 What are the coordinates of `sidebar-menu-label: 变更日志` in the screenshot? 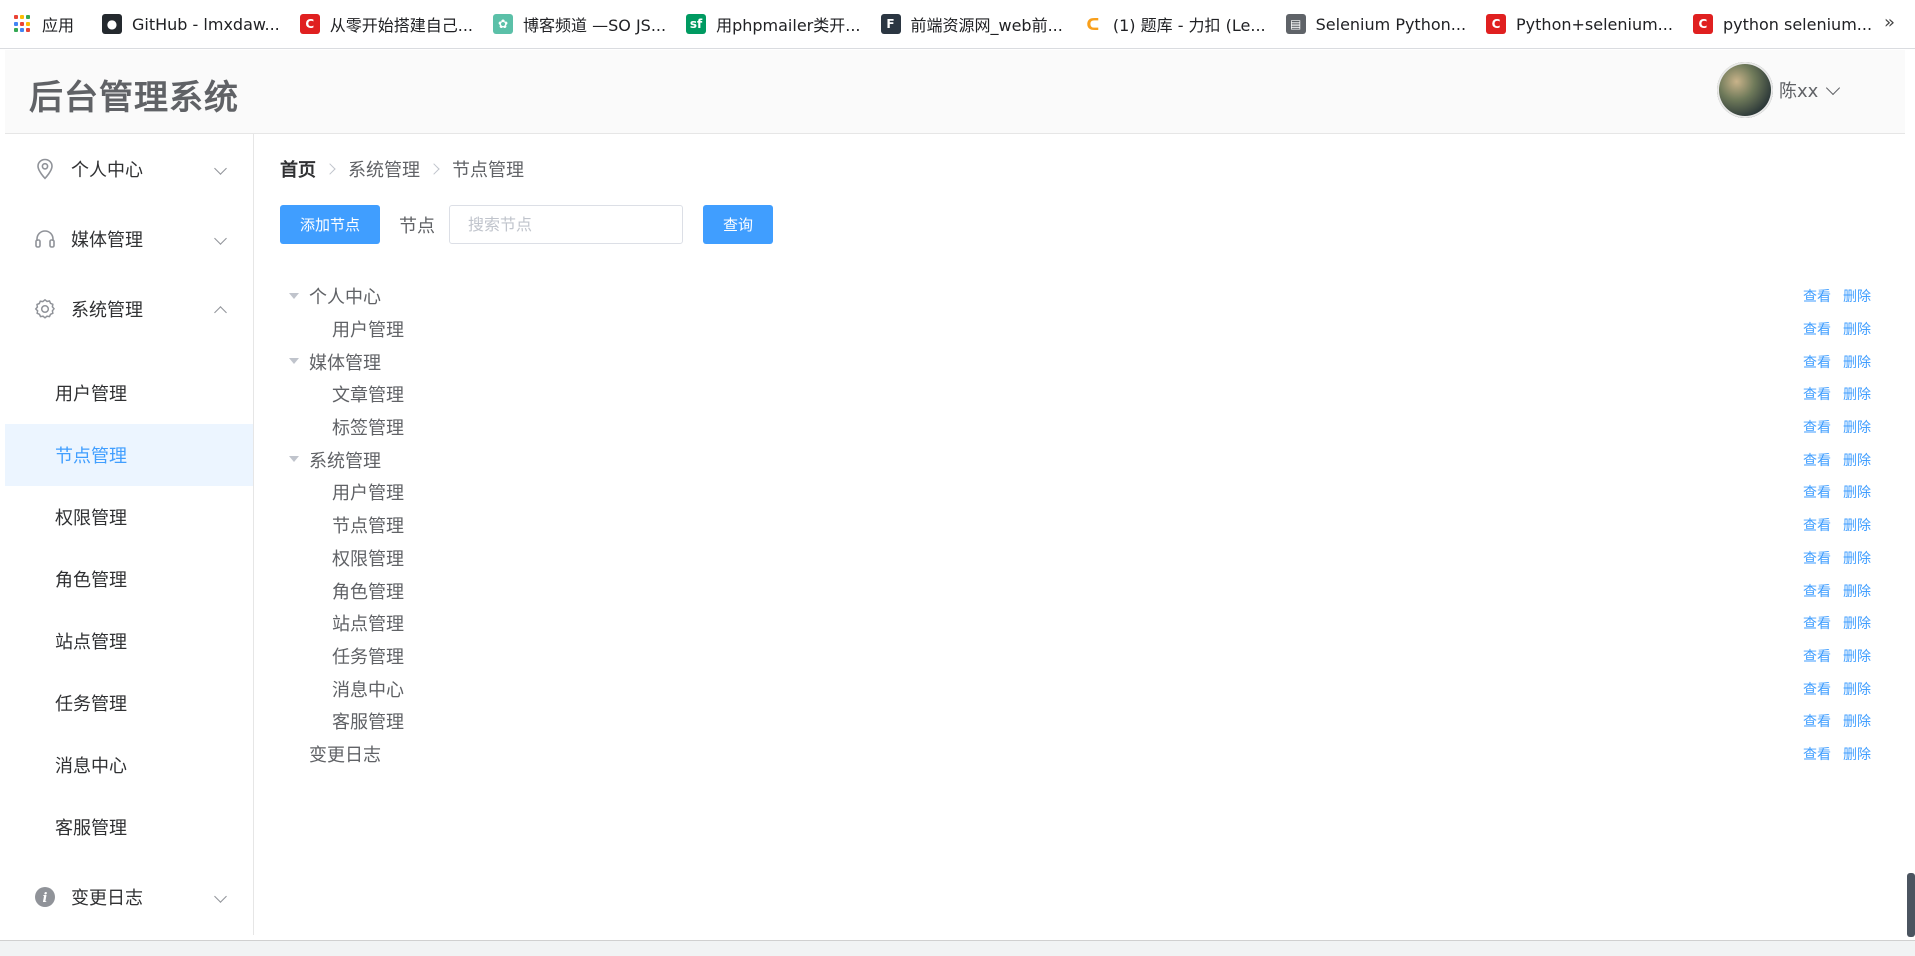 It's located at (107, 898).